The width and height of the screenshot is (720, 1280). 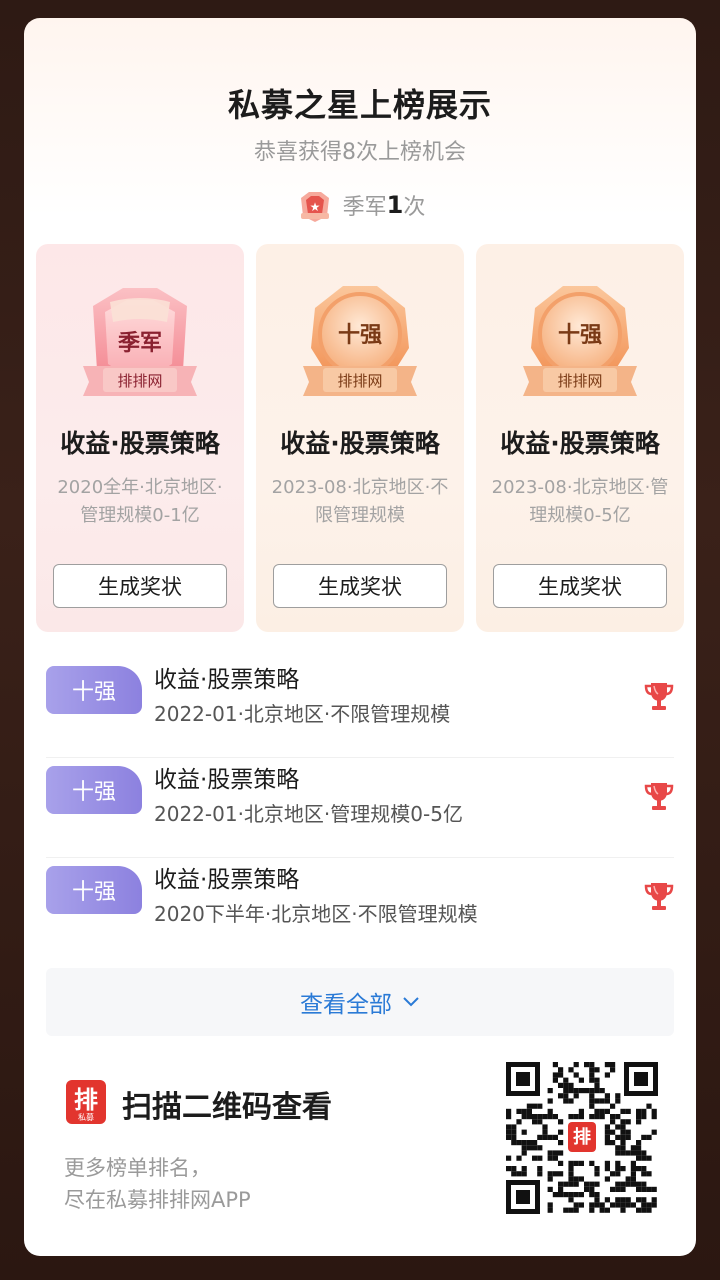 What do you see at coordinates (137, 1168) in the screenshot?
I see `footer-desc-line: 更多榜单排名，` at bounding box center [137, 1168].